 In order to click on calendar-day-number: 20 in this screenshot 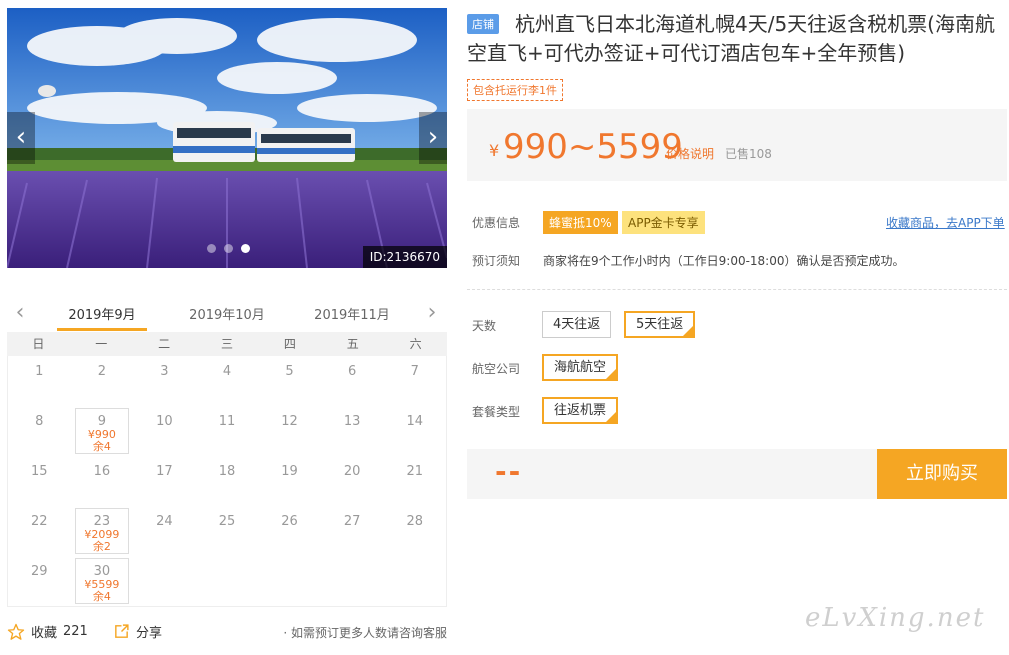, I will do `click(352, 471)`.